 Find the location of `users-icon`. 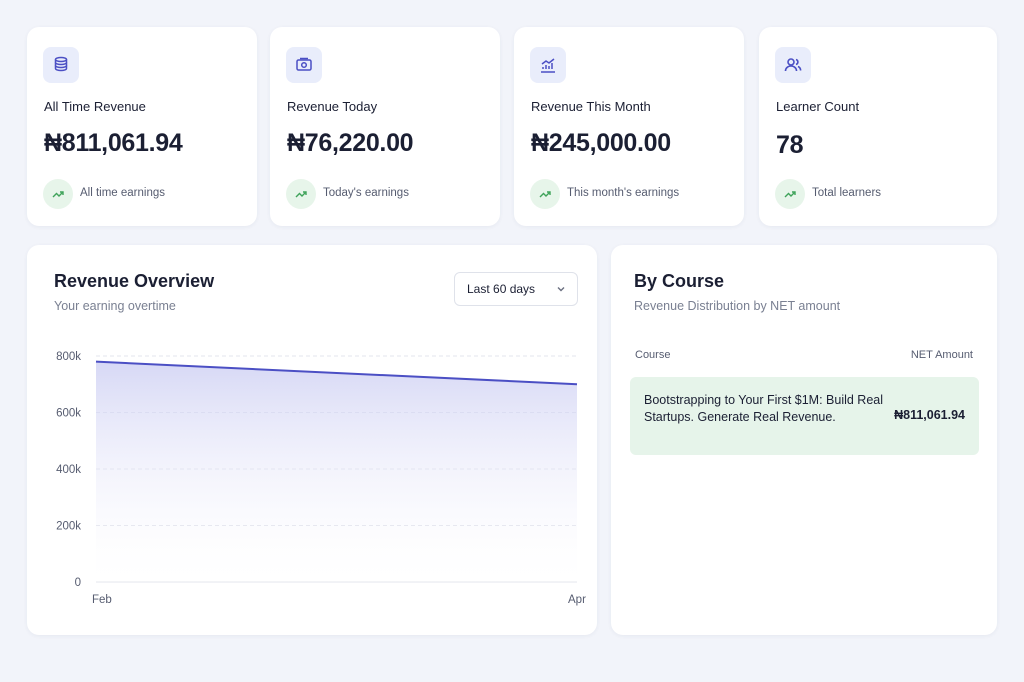

users-icon is located at coordinates (793, 65).